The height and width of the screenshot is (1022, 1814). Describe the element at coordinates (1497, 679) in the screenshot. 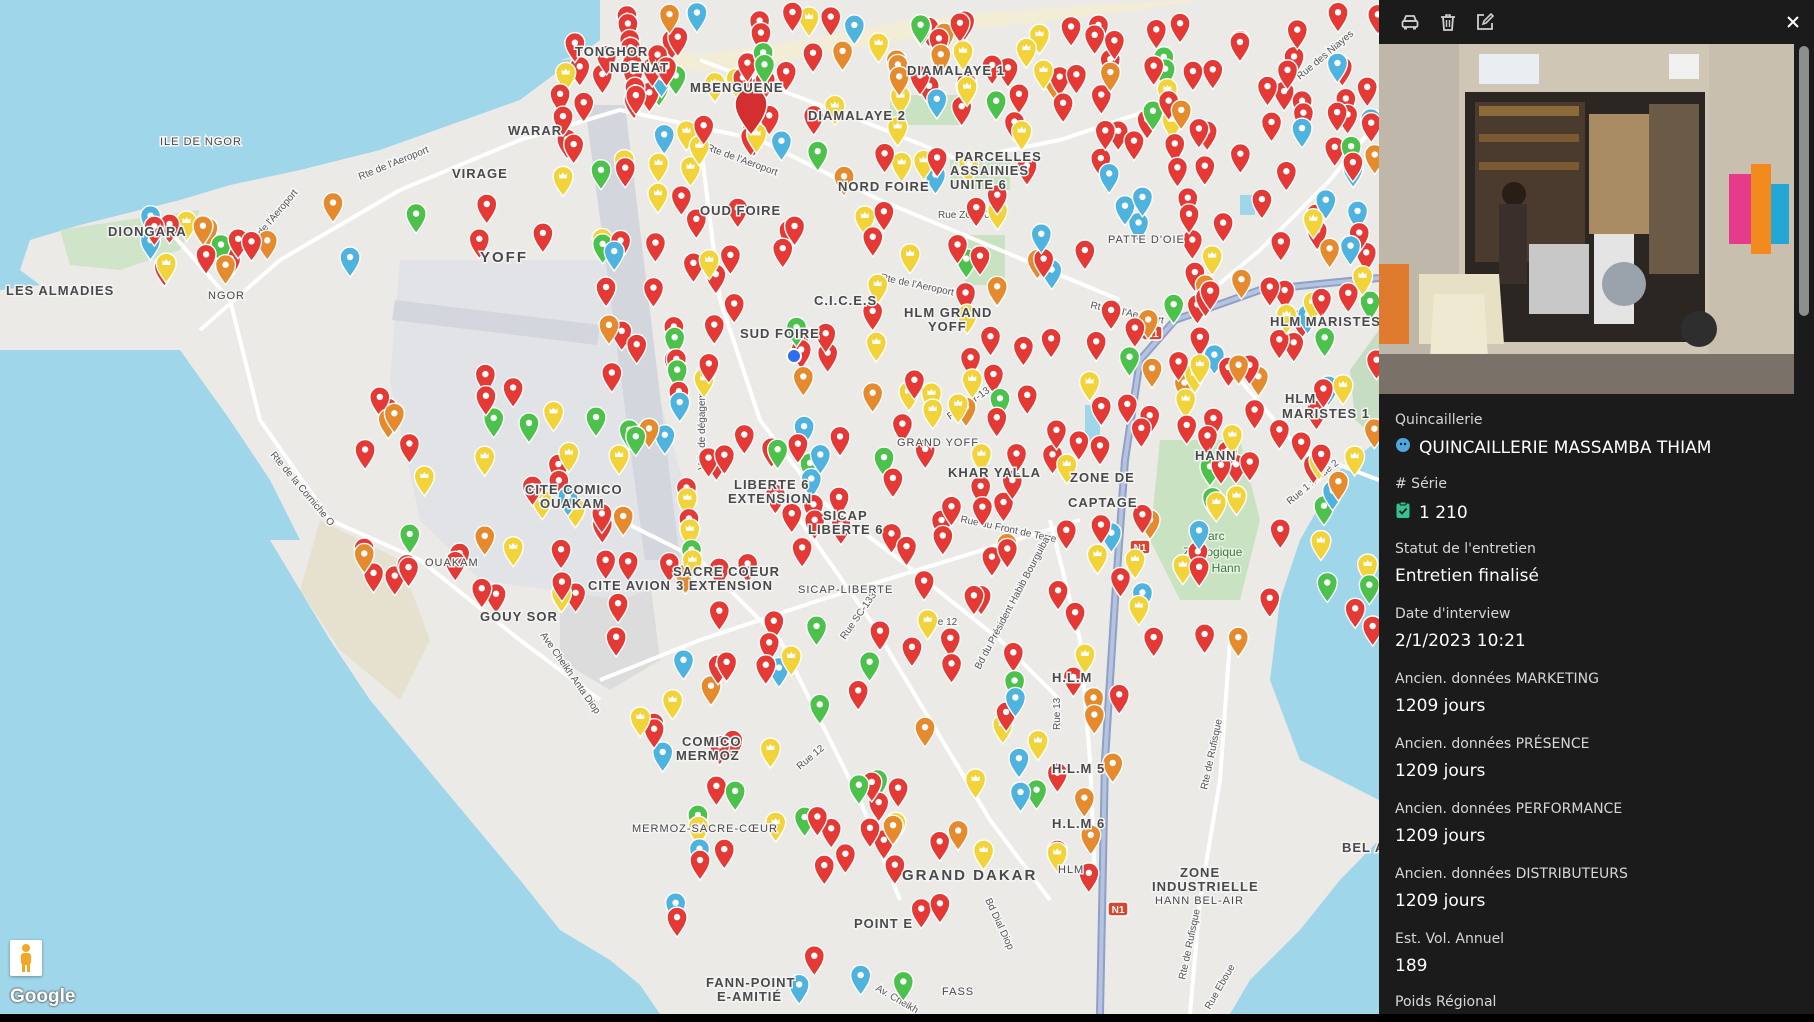

I see `detail-field-label: Ancien. données MARKETING` at that location.